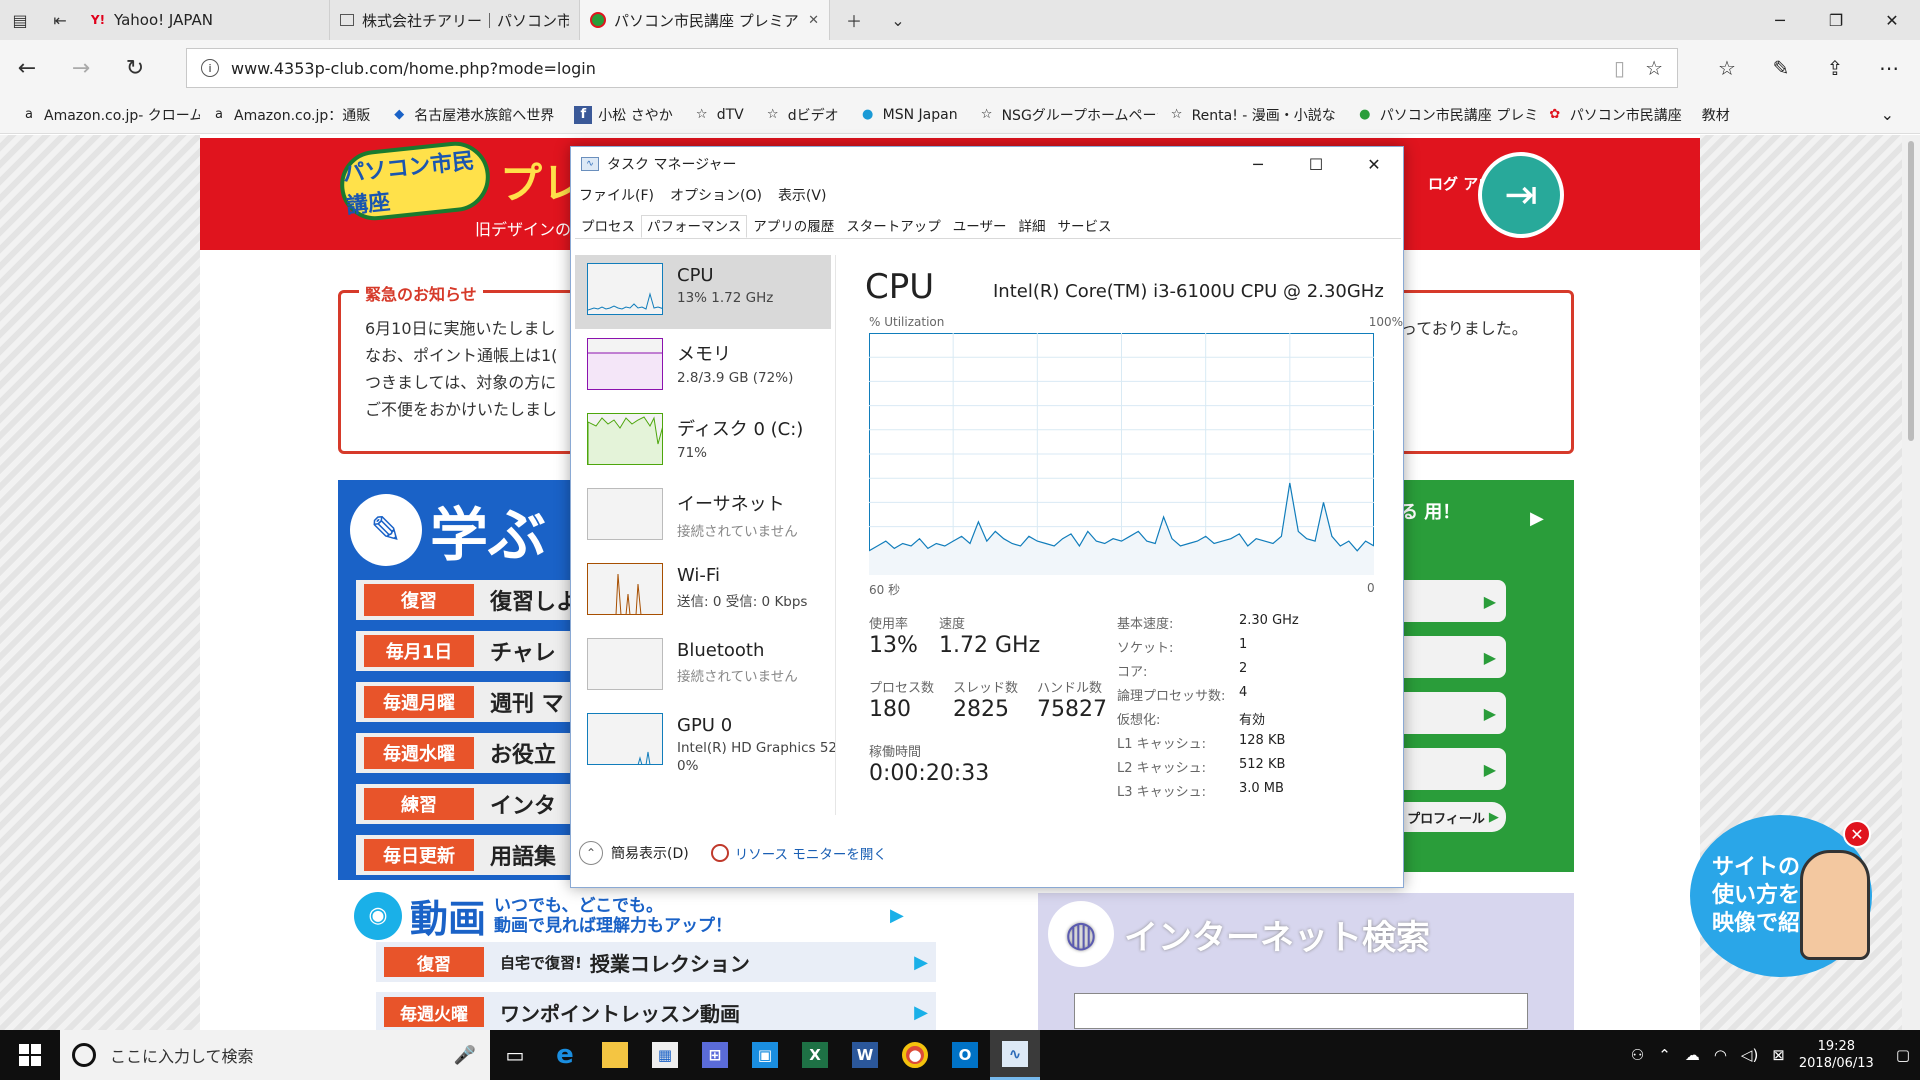  Describe the element at coordinates (703, 292) in the screenshot. I see `resource-cpu: CPU 13% 1.72 GHz` at that location.